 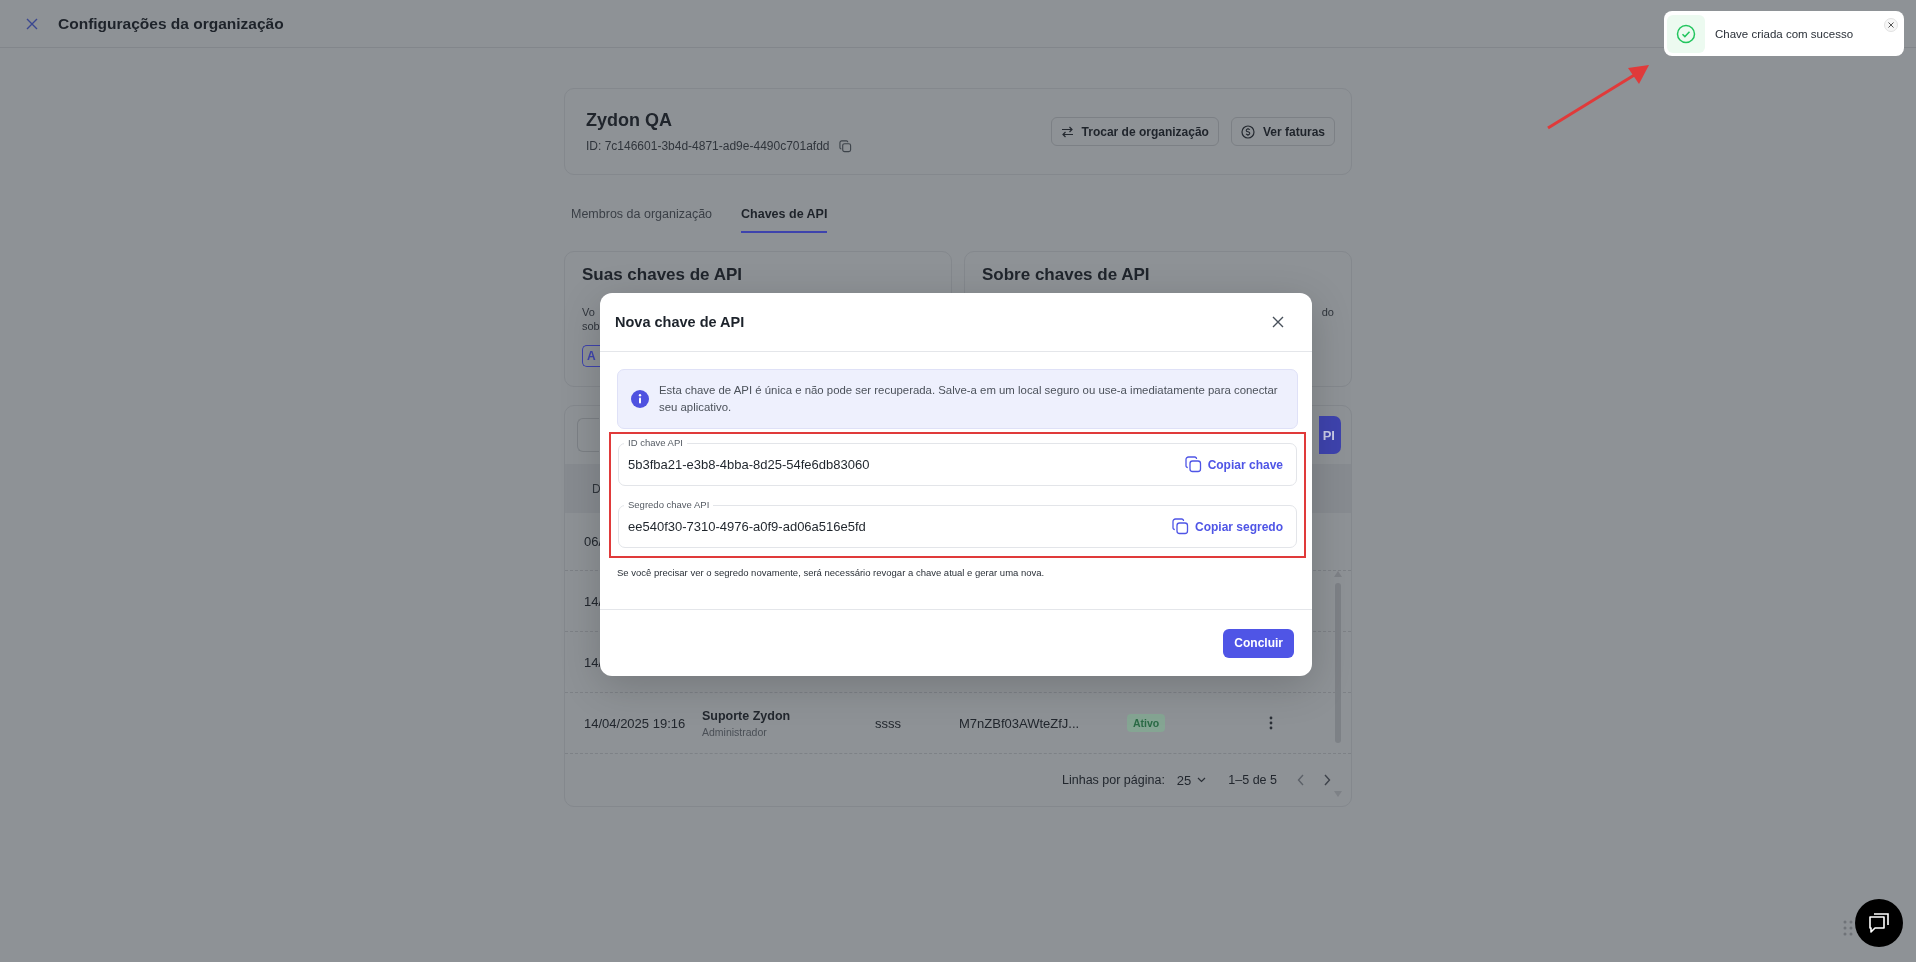 What do you see at coordinates (655, 443) in the screenshot?
I see `field-label: ID chave API` at bounding box center [655, 443].